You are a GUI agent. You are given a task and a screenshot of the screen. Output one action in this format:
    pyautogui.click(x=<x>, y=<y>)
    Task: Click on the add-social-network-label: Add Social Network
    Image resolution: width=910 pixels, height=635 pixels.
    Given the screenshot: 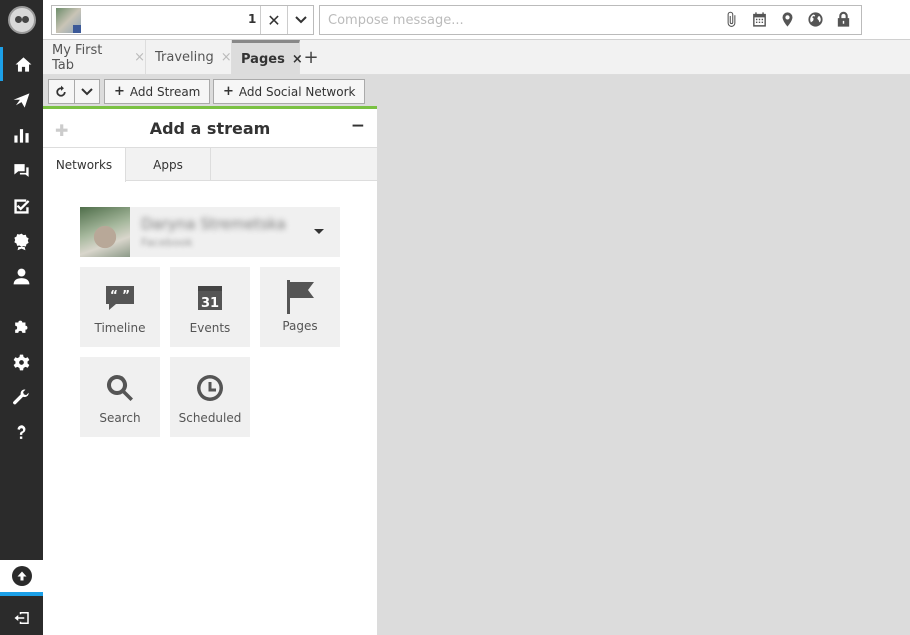 What is the action you would take?
    pyautogui.click(x=297, y=91)
    